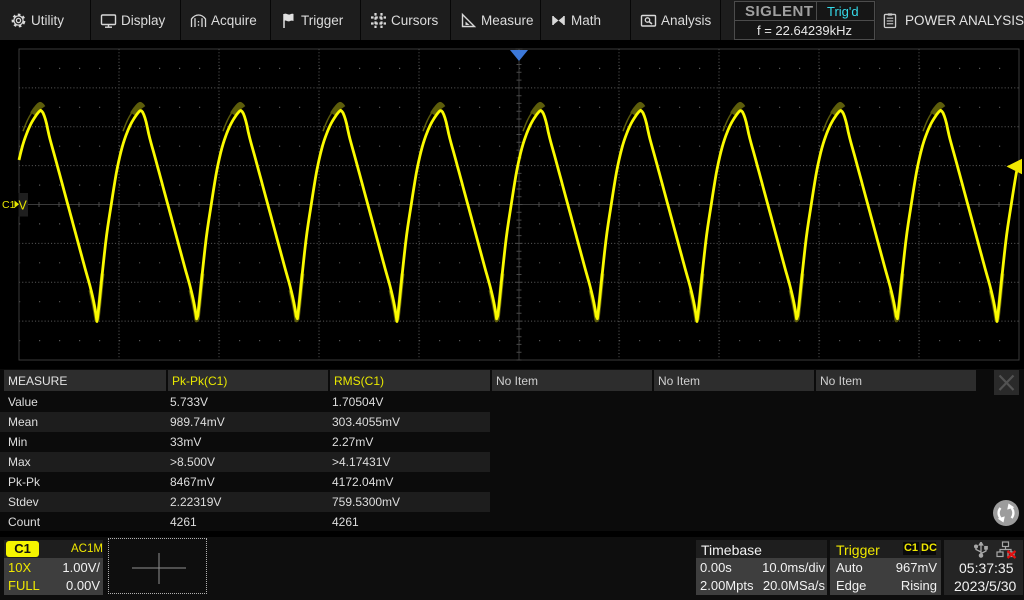 This screenshot has width=1024, height=600. What do you see at coordinates (23, 206) in the screenshot?
I see `svg-text: V` at bounding box center [23, 206].